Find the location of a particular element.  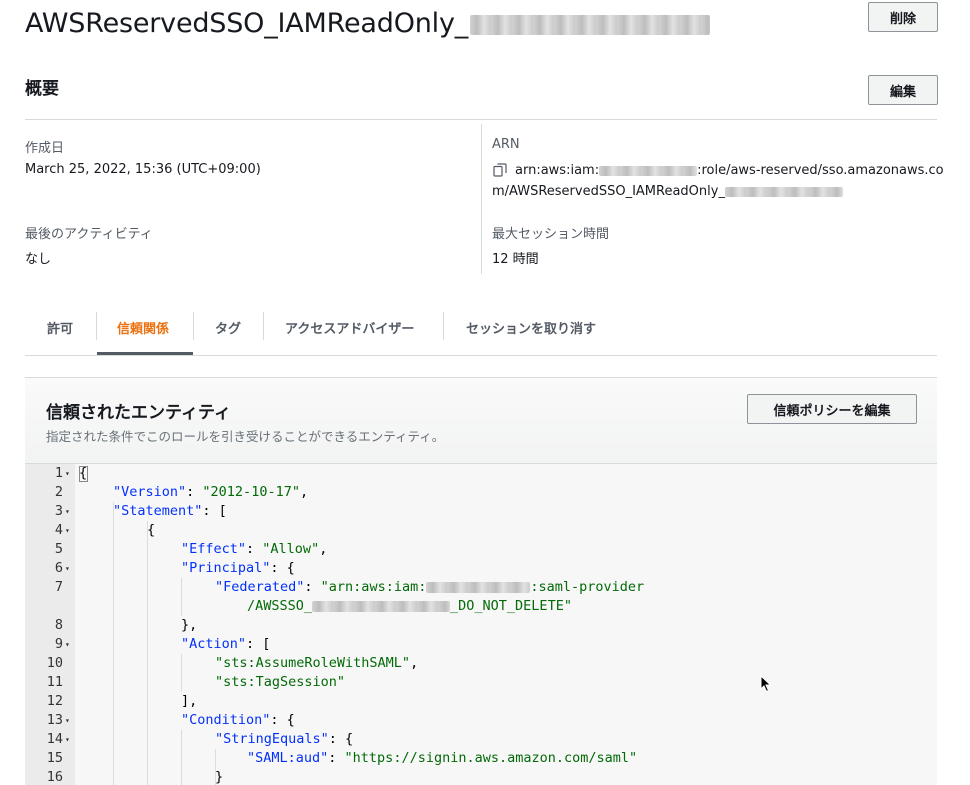

code-text: "Action": [ is located at coordinates (226, 644).